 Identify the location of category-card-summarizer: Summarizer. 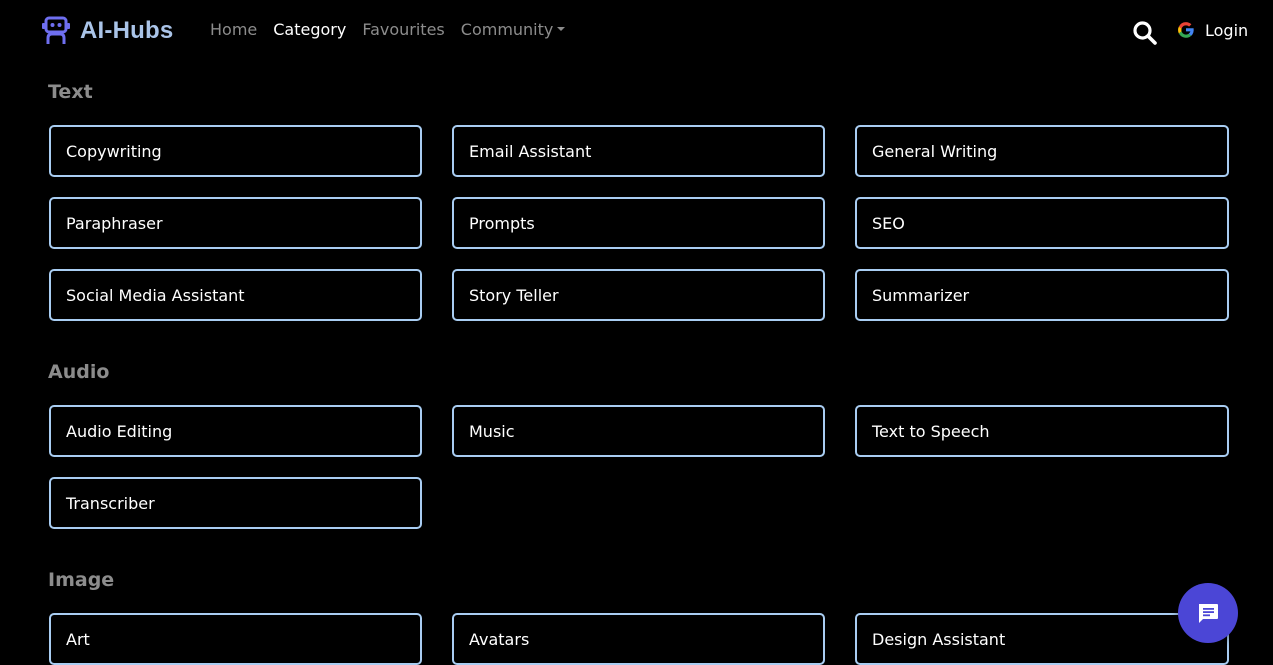
(1042, 295).